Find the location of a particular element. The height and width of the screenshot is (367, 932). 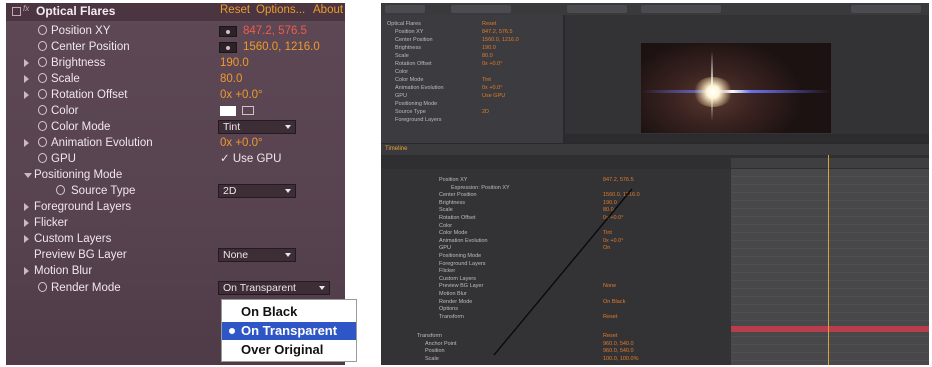

mini-property-value: 80.0 is located at coordinates (487, 56).